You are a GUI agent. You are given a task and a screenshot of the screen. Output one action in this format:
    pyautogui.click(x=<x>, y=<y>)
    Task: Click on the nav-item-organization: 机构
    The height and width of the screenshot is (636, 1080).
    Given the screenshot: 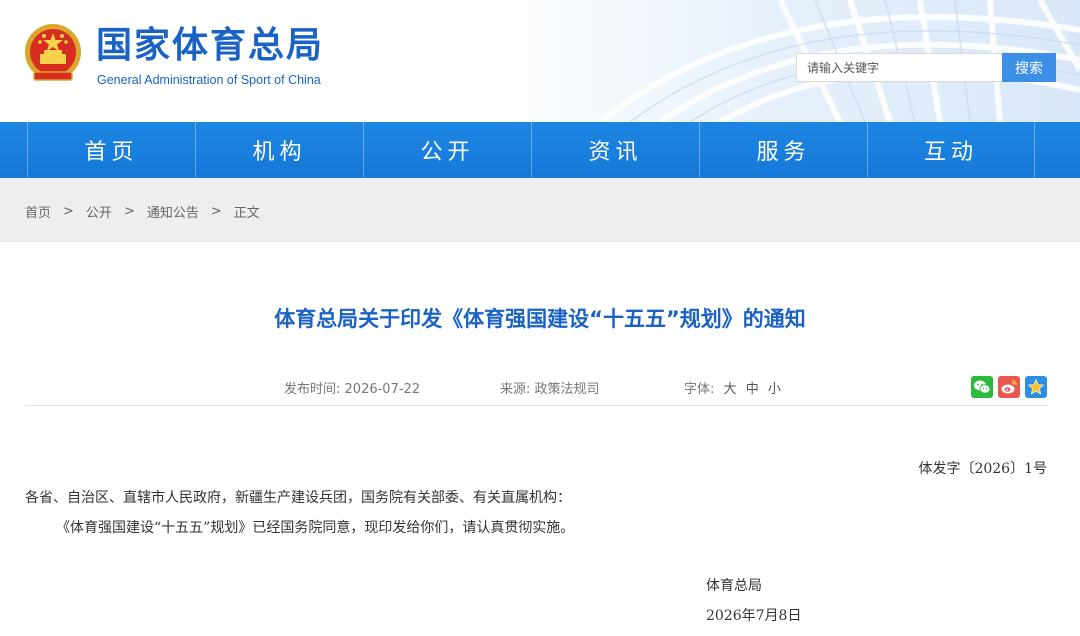 What is the action you would take?
    pyautogui.click(x=279, y=150)
    